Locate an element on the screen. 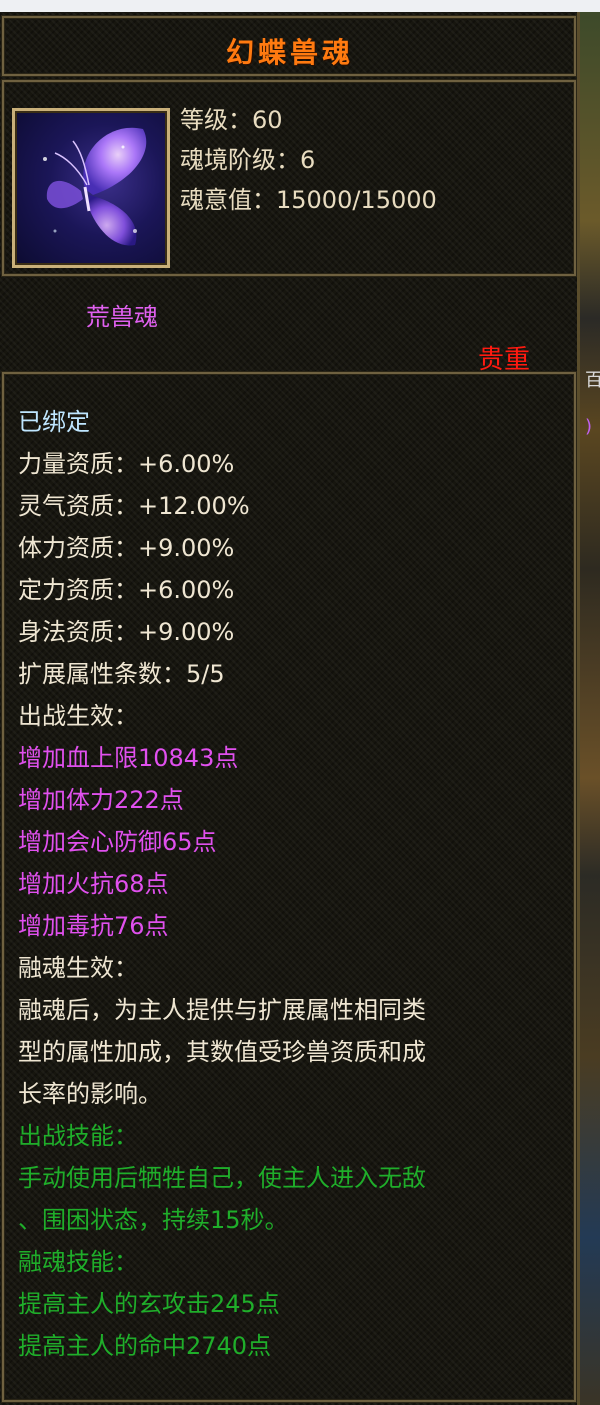 This screenshot has width=600, height=1405. fusion-skill-line: 提高主人的玄攻击245点 is located at coordinates (149, 1304).